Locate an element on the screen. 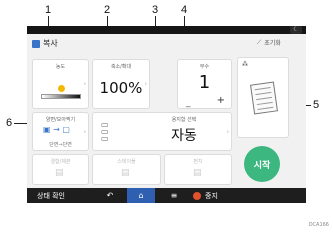  reset-icon: ⟋ is located at coordinates (259, 42).